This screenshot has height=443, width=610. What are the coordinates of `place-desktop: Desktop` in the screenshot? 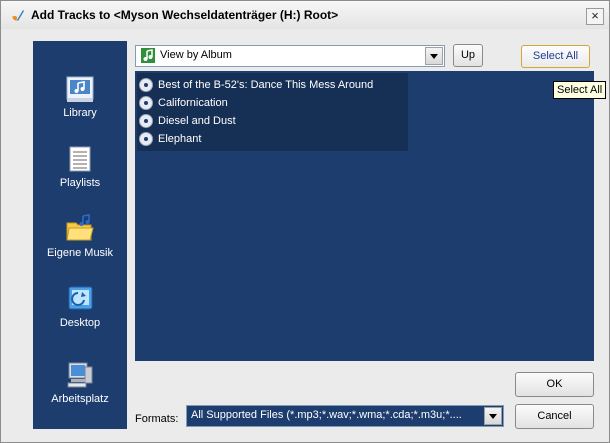 It's located at (80, 308).